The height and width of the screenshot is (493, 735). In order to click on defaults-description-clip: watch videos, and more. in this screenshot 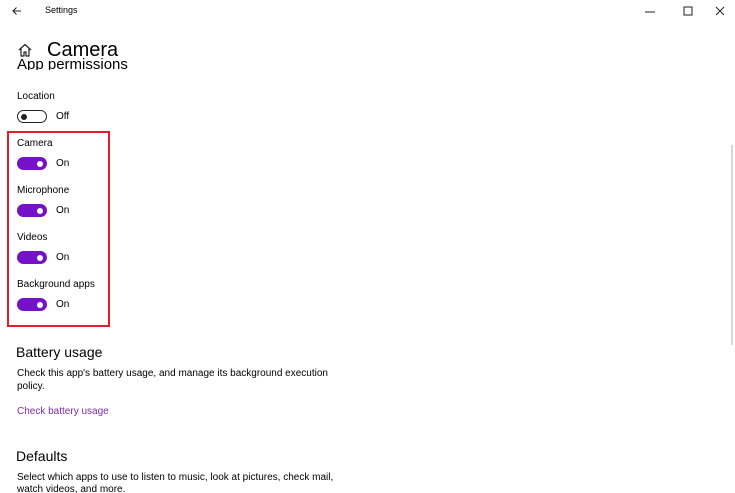, I will do `click(367, 487)`.